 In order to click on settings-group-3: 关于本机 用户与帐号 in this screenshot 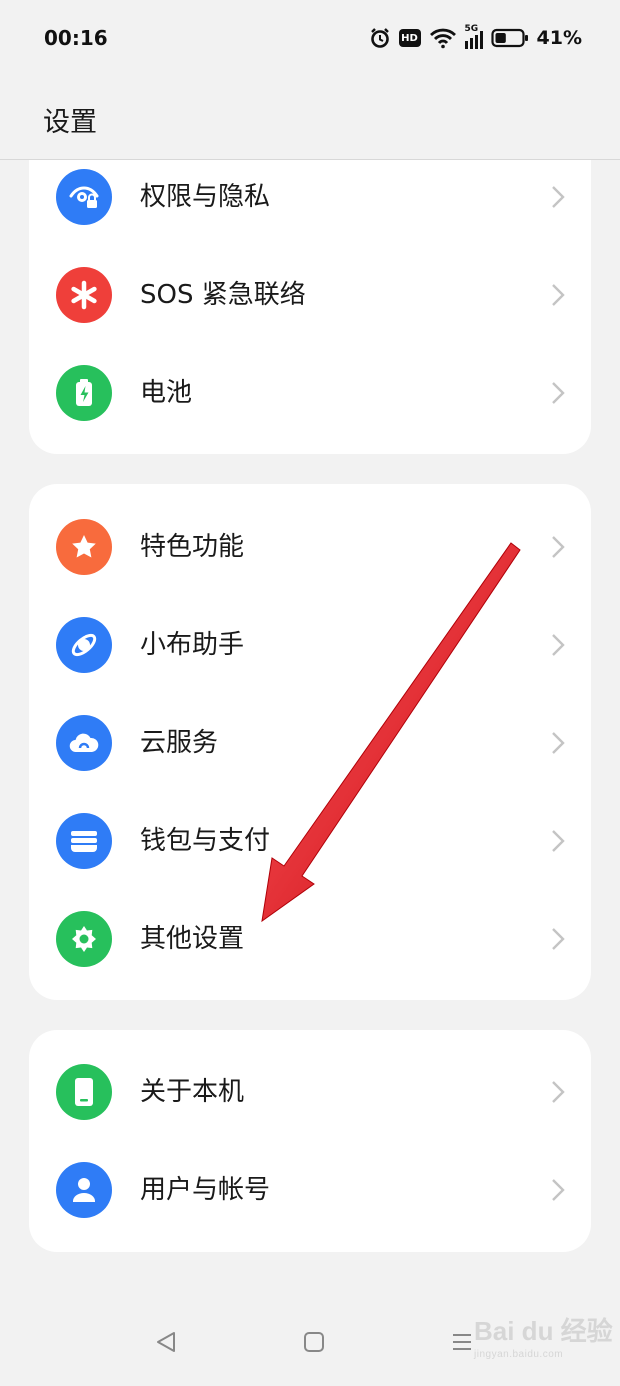, I will do `click(310, 1141)`.